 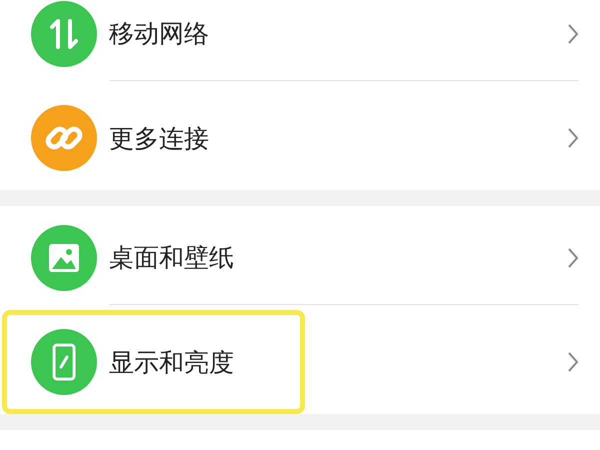 What do you see at coordinates (171, 362) in the screenshot?
I see `item-label: 显示和亮度` at bounding box center [171, 362].